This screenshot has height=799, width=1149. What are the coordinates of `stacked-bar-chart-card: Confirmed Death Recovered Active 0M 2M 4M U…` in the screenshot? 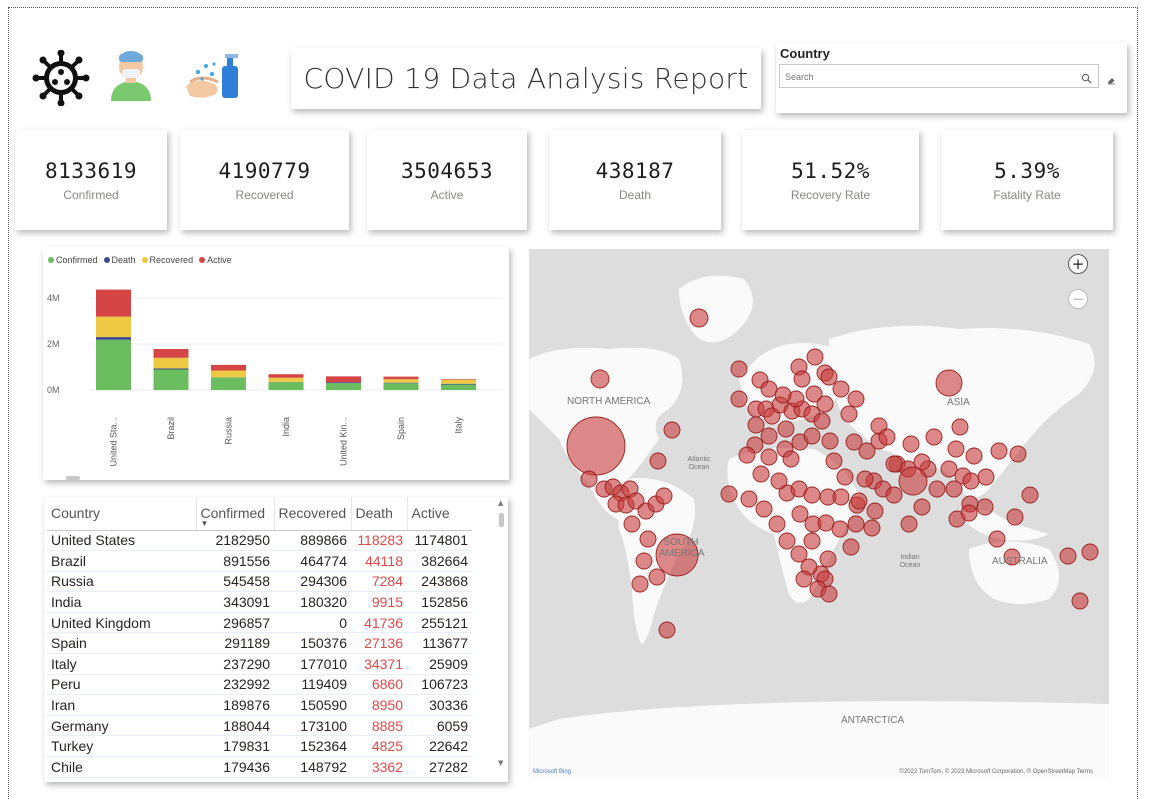 It's located at (276, 363).